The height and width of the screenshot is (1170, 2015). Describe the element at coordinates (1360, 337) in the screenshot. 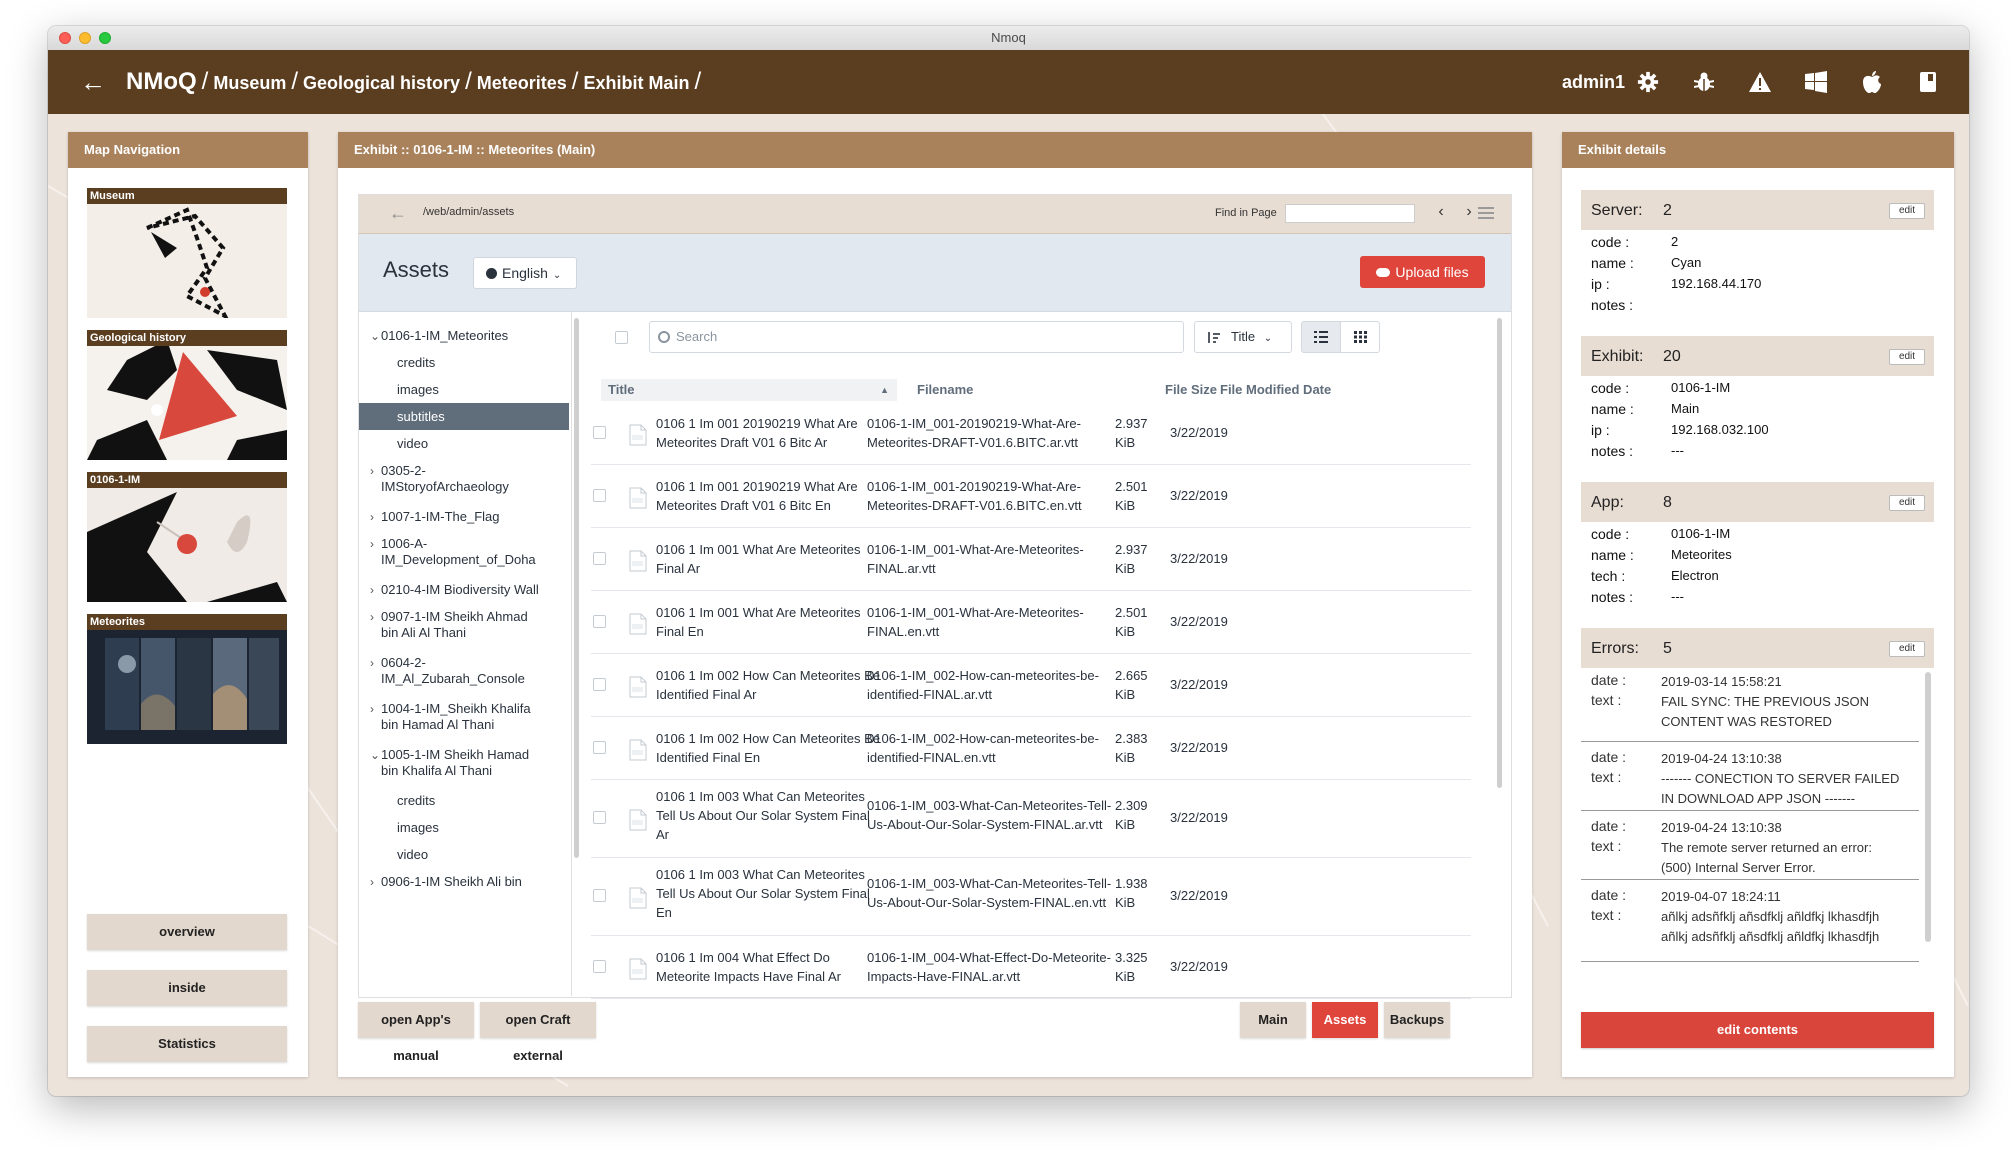

I see `grid-view-button` at that location.